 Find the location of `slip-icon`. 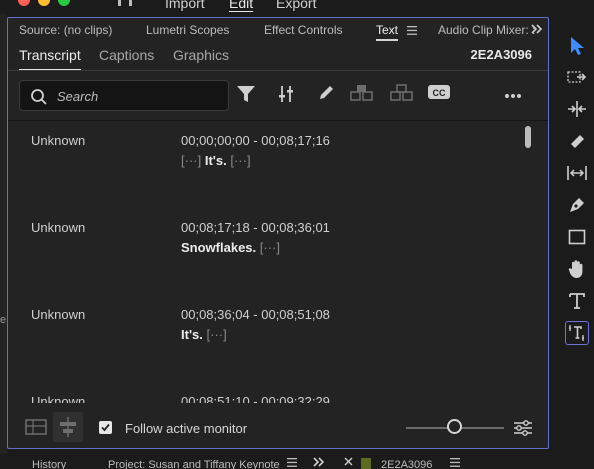

slip-icon is located at coordinates (577, 173).